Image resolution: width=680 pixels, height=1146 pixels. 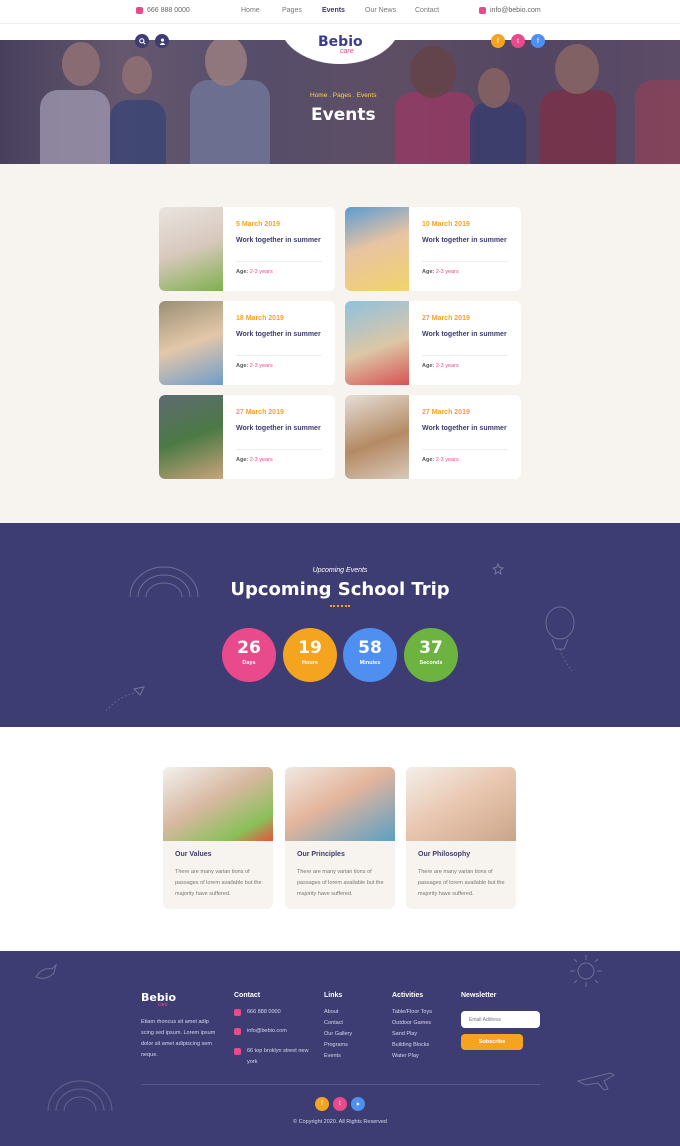 I want to click on copyright-text: © Copyright 2020. All Rights Reserved, so click(x=340, y=1122).